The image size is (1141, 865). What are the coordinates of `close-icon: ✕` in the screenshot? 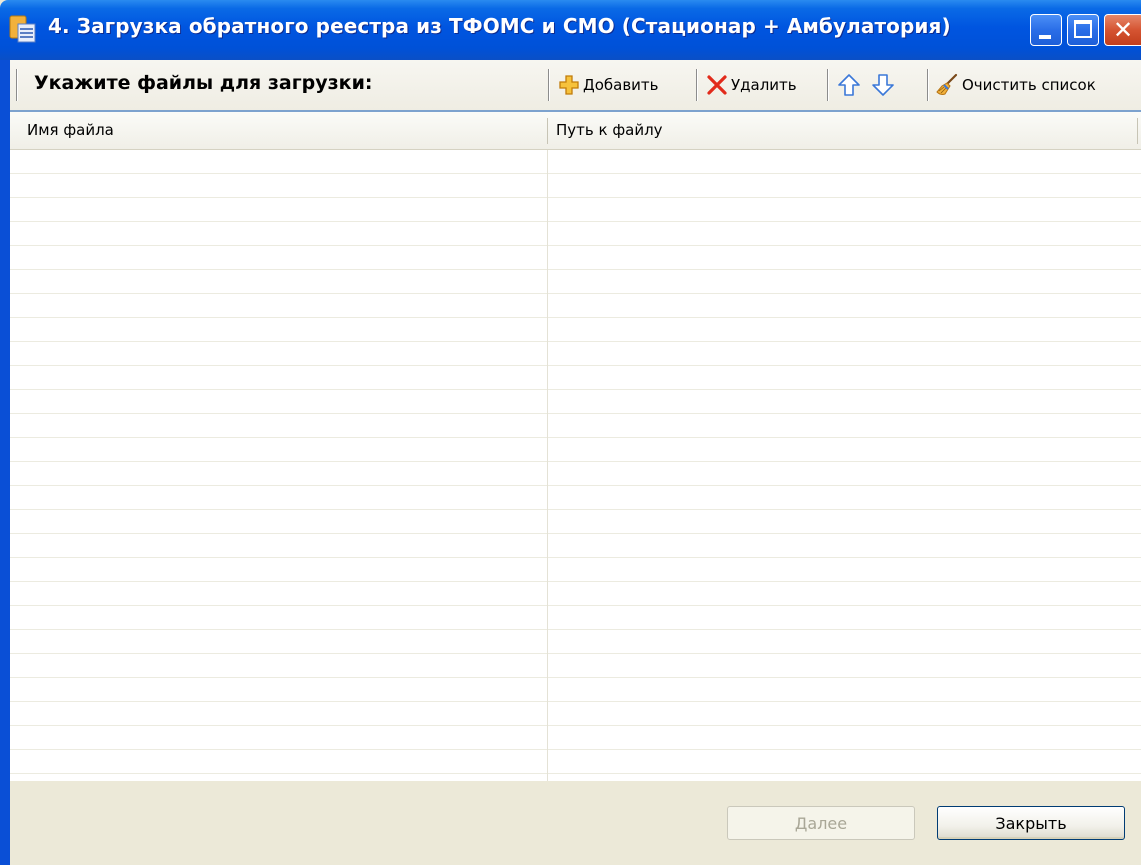 It's located at (1123, 30).